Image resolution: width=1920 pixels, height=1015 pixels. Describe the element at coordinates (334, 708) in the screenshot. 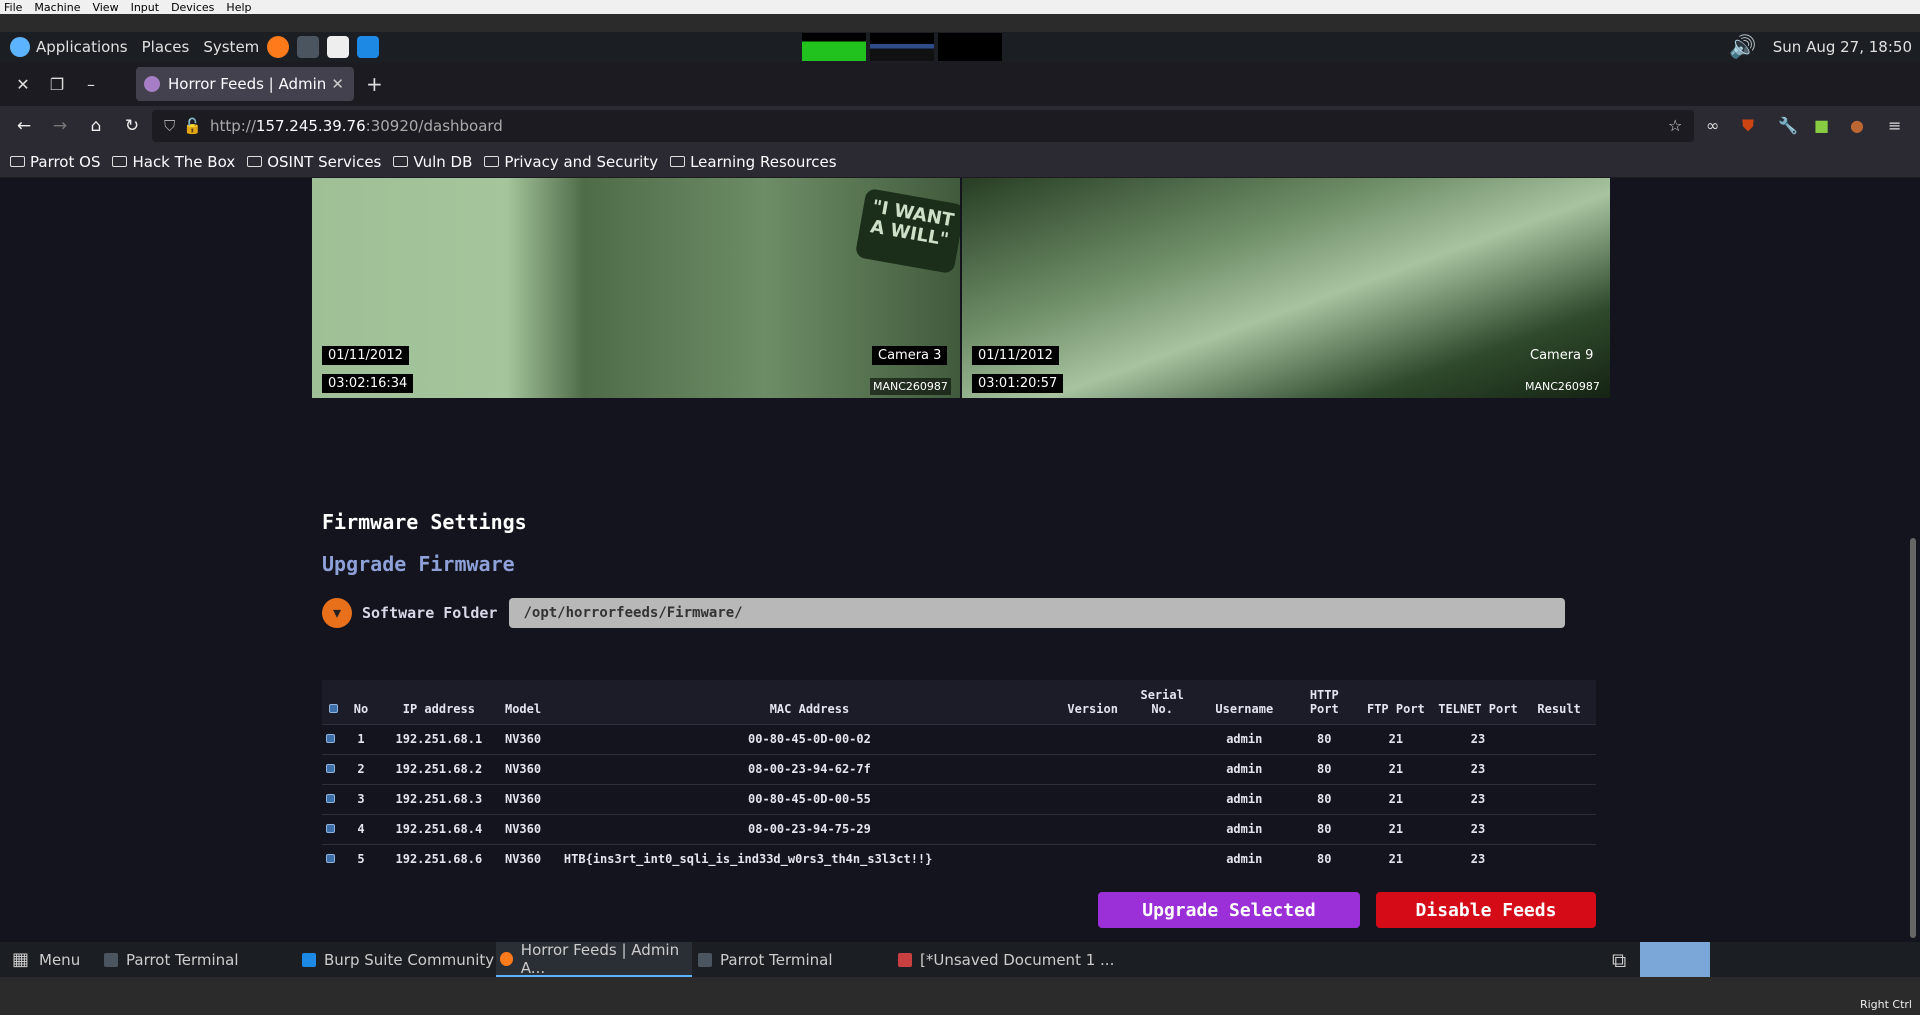

I see `select-all-checkbox` at that location.